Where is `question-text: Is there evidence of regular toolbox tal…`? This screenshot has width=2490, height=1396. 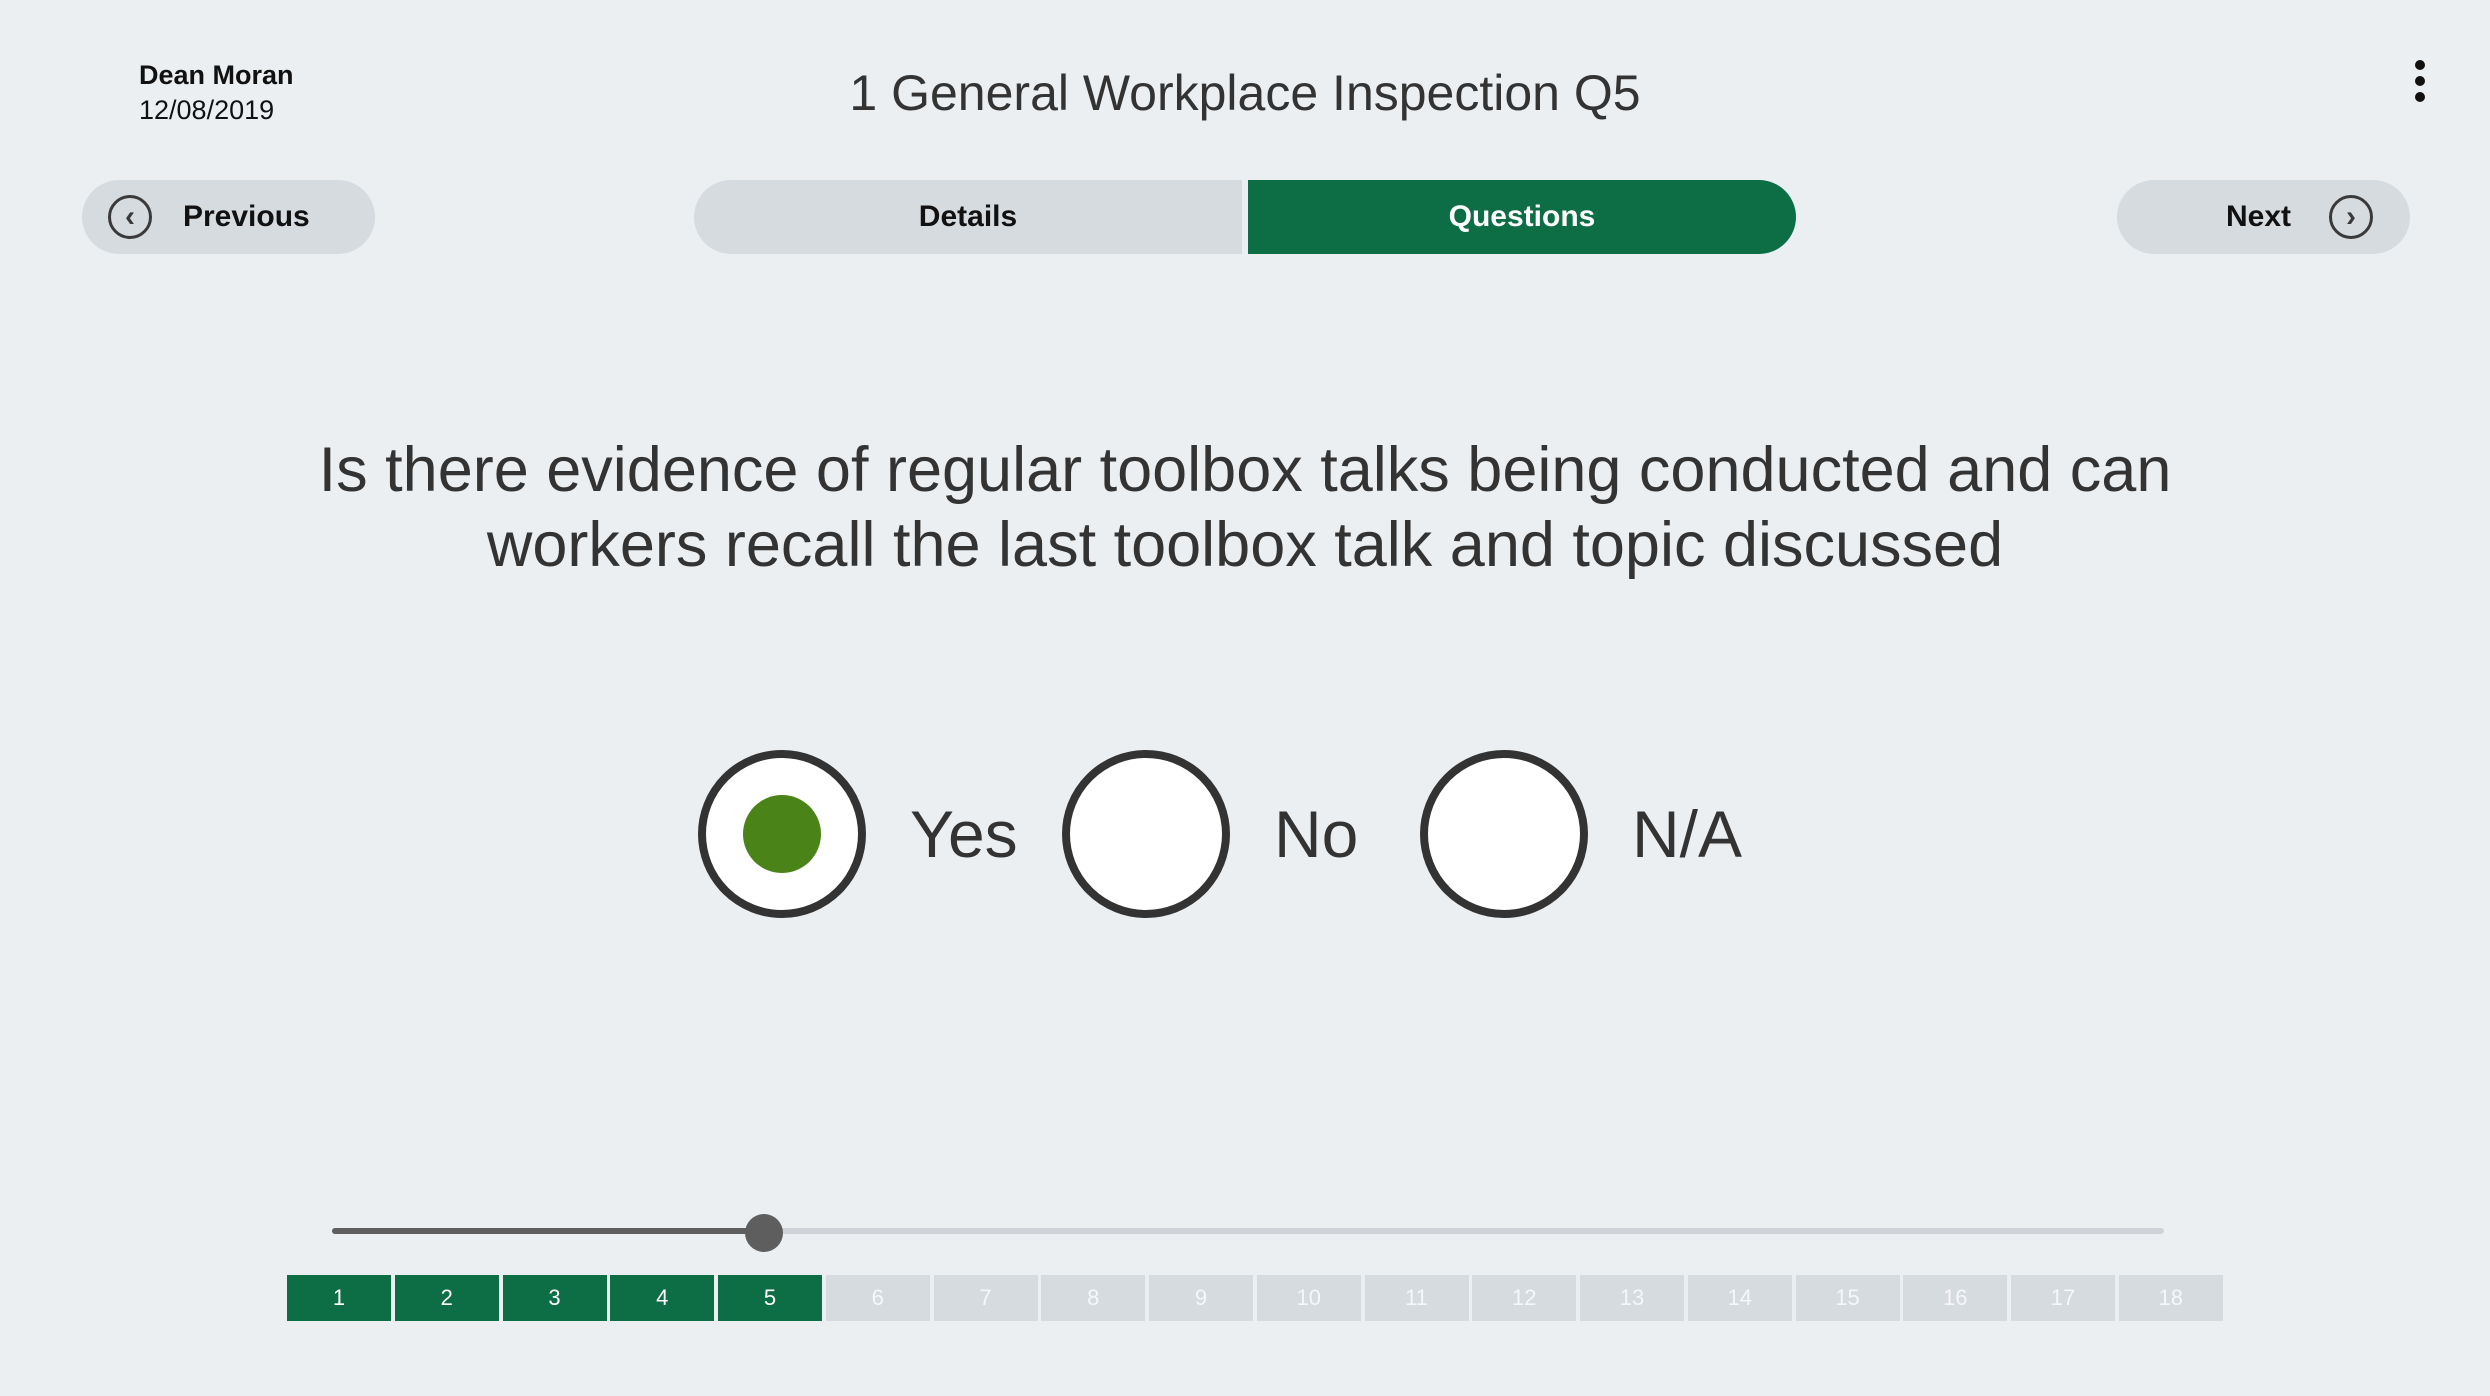 question-text: Is there evidence of regular toolbox tal… is located at coordinates (1245, 507).